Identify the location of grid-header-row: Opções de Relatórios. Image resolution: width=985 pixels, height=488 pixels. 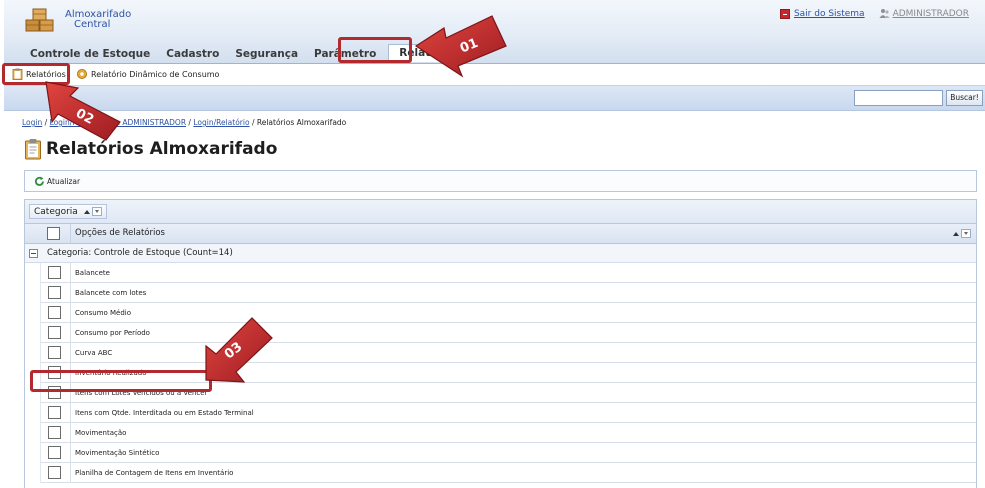
(500, 234).